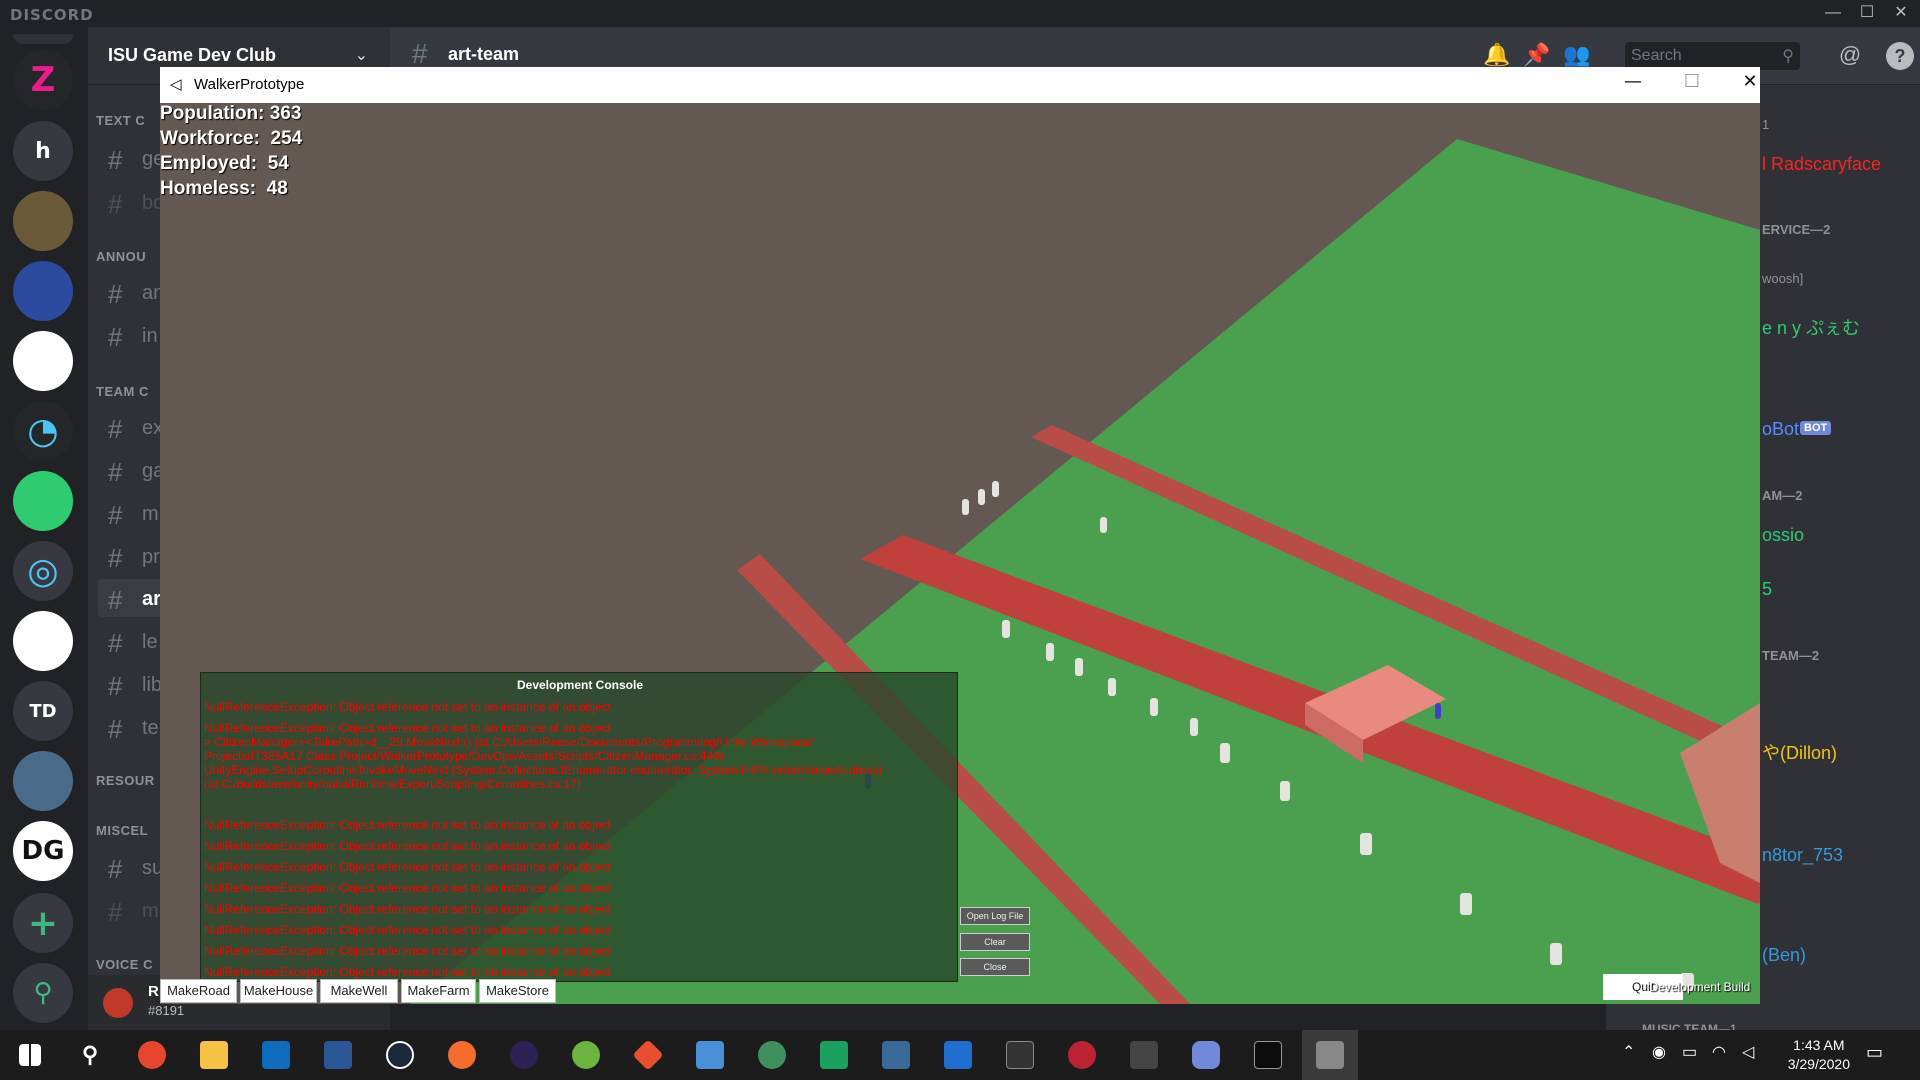 The width and height of the screenshot is (1920, 1080). I want to click on chevron-down-icon: ⌄, so click(361, 55).